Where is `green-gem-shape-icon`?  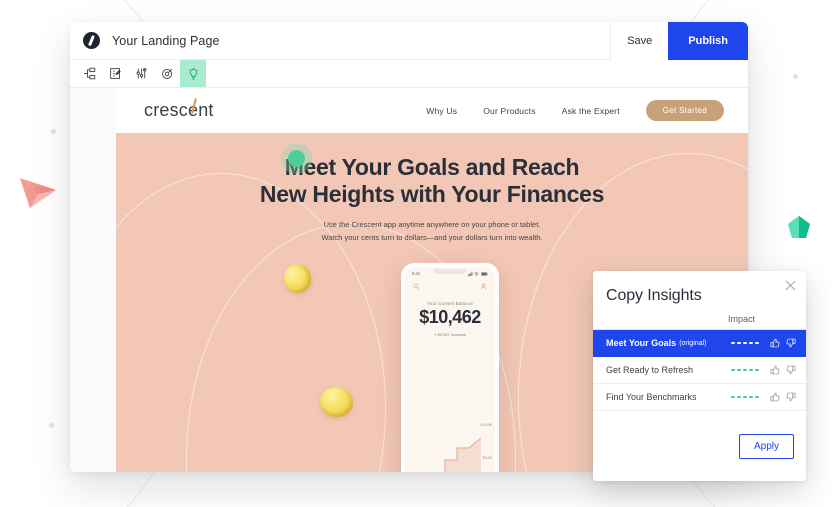 green-gem-shape-icon is located at coordinates (799, 227).